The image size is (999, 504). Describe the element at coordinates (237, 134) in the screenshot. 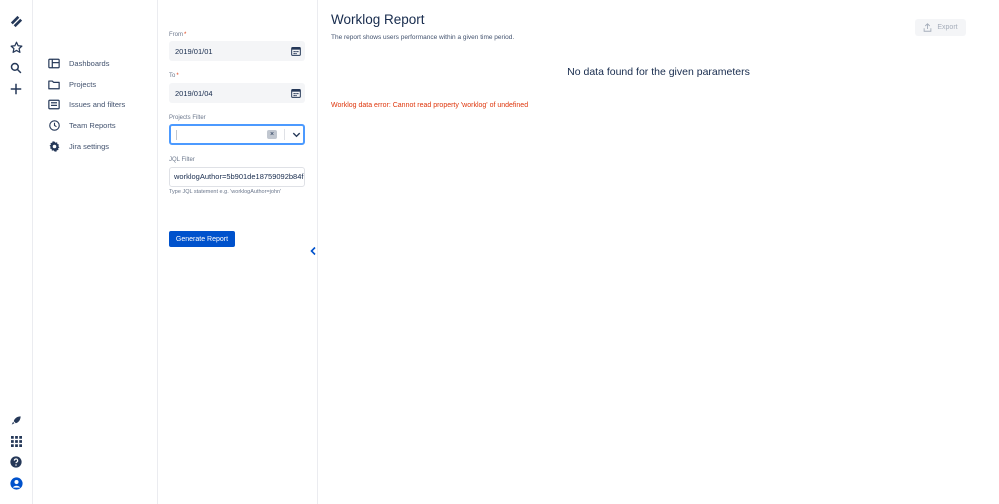

I see `projects-filter-select: ×` at that location.